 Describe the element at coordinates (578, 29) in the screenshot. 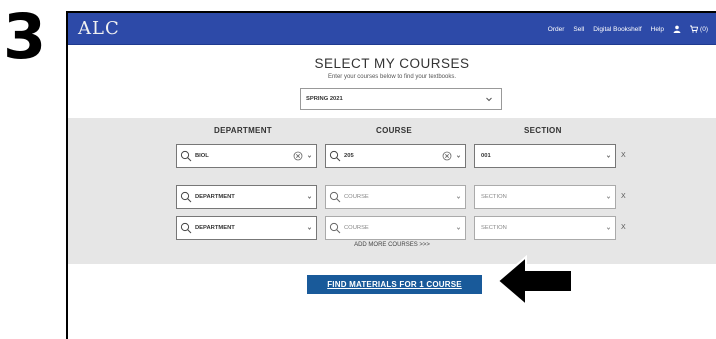

I see `nav-sell: Sell` at that location.